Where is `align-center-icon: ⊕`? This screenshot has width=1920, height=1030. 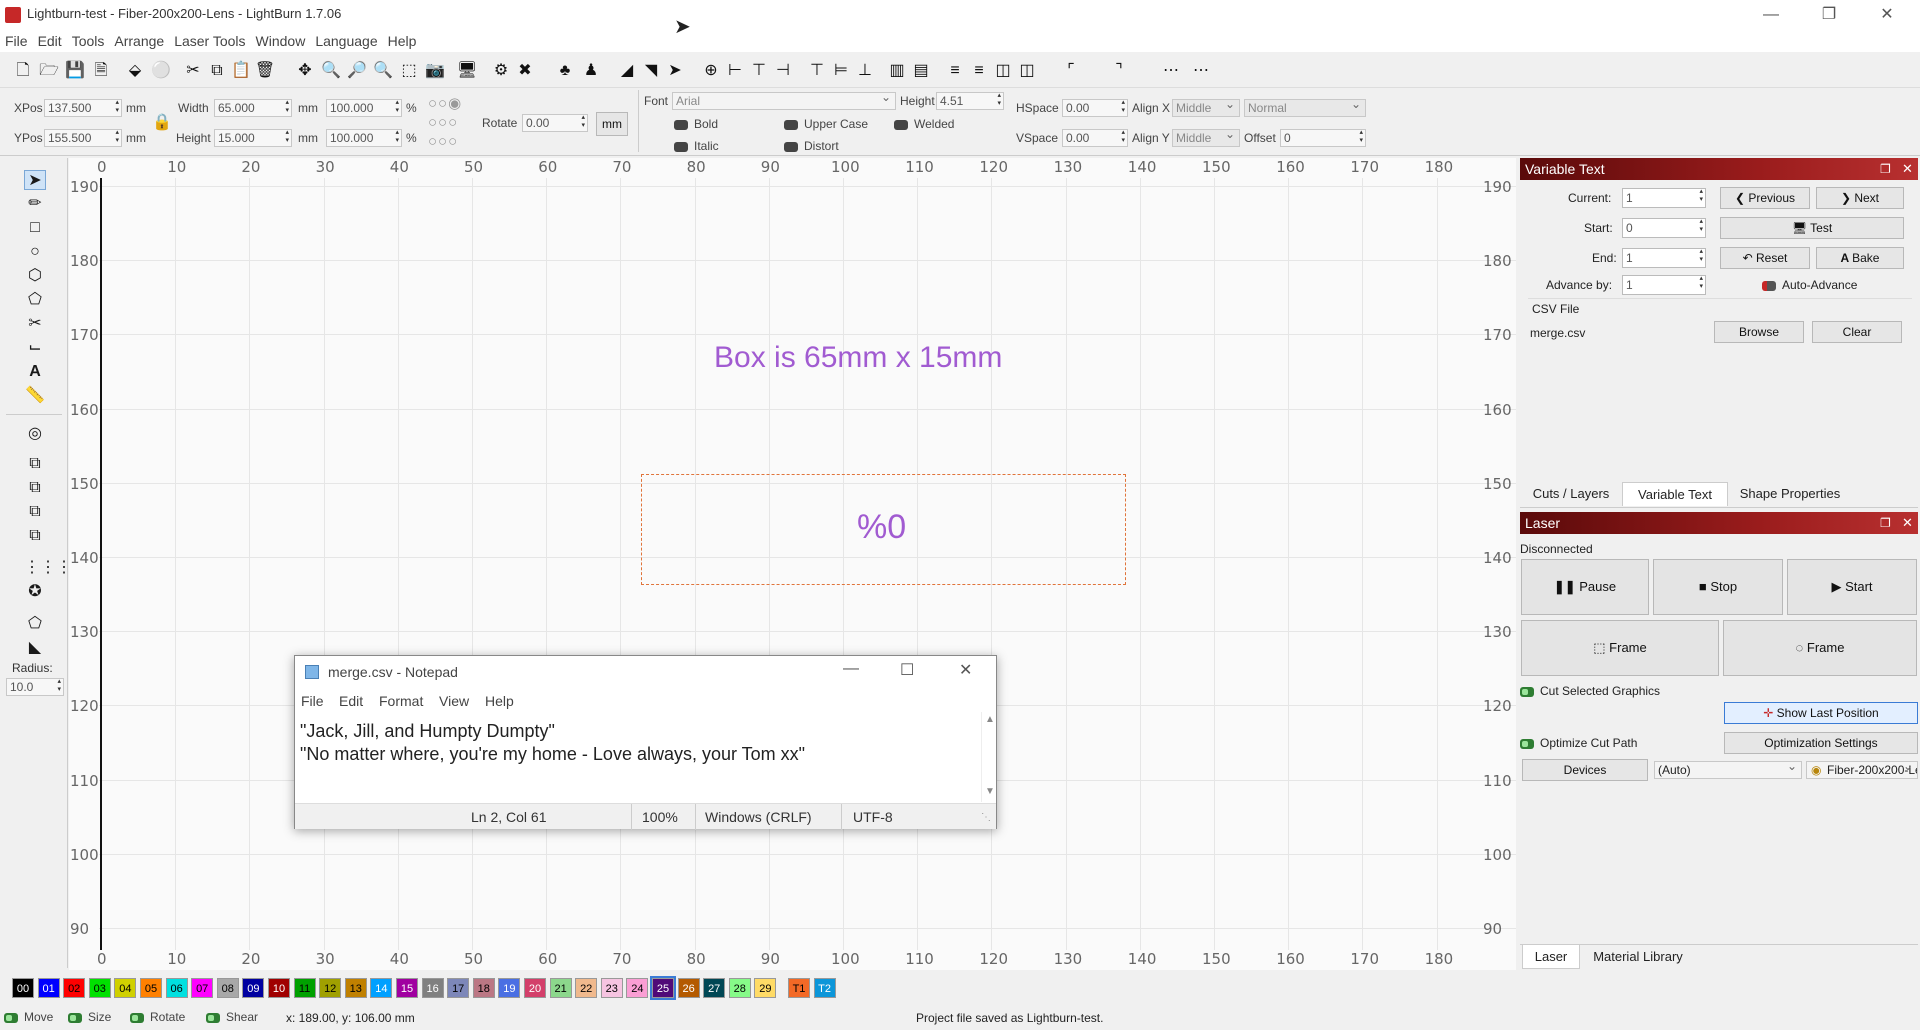
align-center-icon: ⊕ is located at coordinates (711, 71).